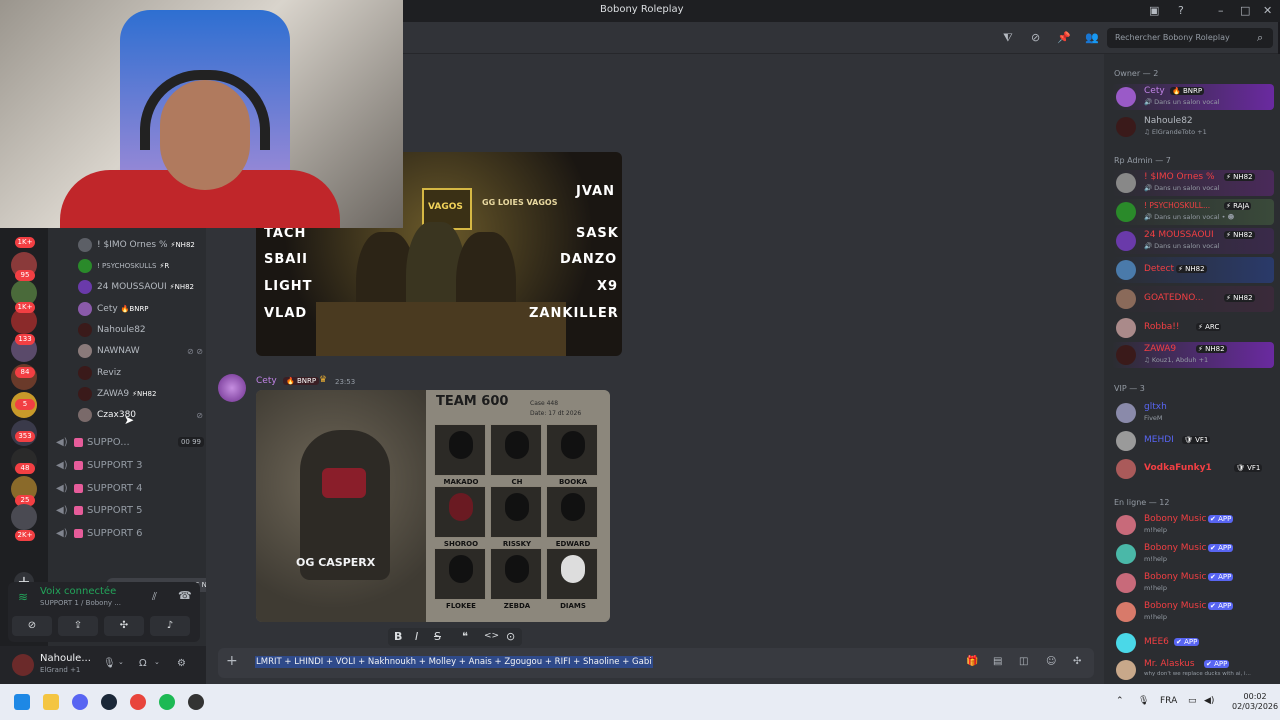  I want to click on member-group-owner: Owner — 2, so click(1136, 73).